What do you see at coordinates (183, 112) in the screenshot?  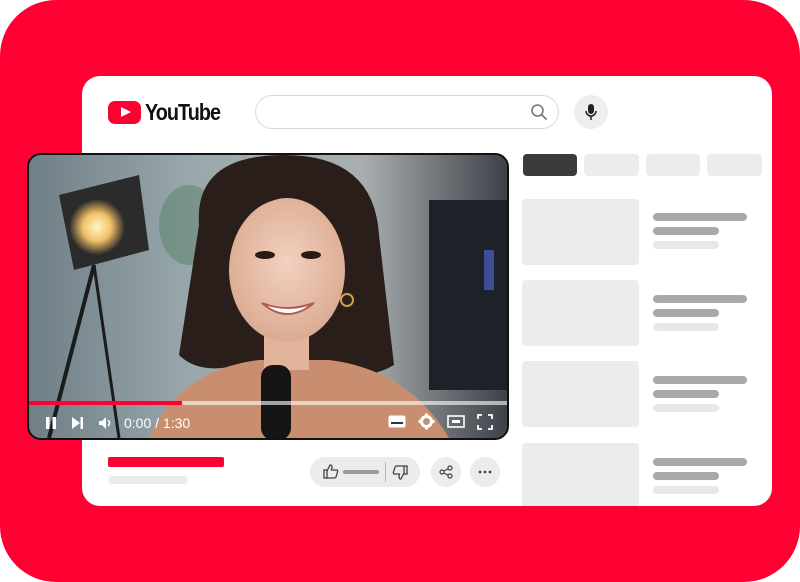 I see `brand-name: YouTube` at bounding box center [183, 112].